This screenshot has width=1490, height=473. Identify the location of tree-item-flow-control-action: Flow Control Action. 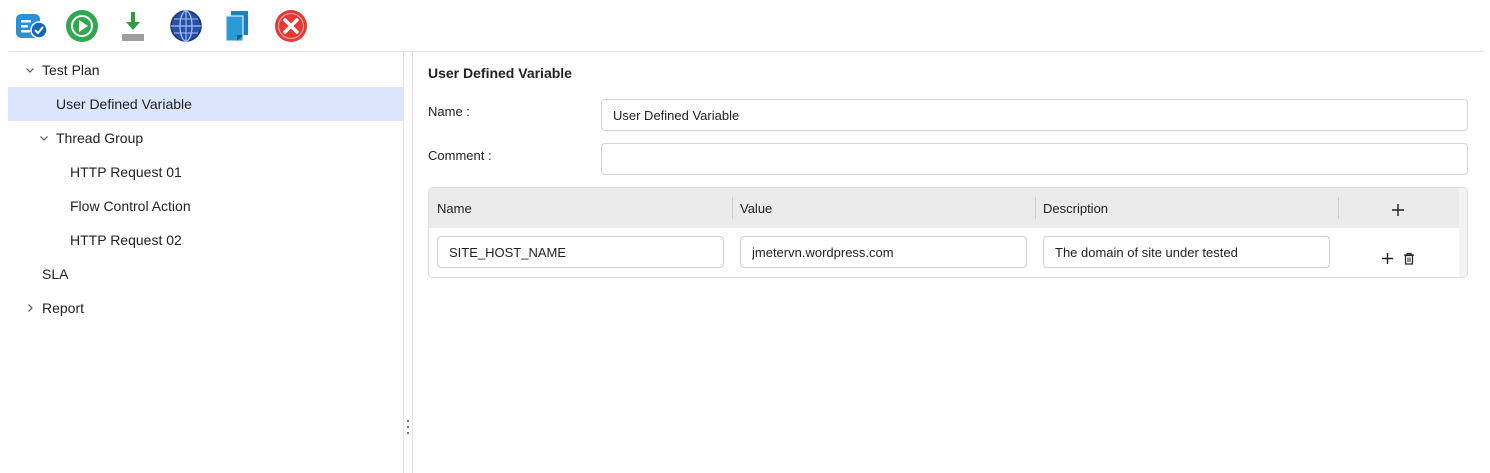
(205, 206).